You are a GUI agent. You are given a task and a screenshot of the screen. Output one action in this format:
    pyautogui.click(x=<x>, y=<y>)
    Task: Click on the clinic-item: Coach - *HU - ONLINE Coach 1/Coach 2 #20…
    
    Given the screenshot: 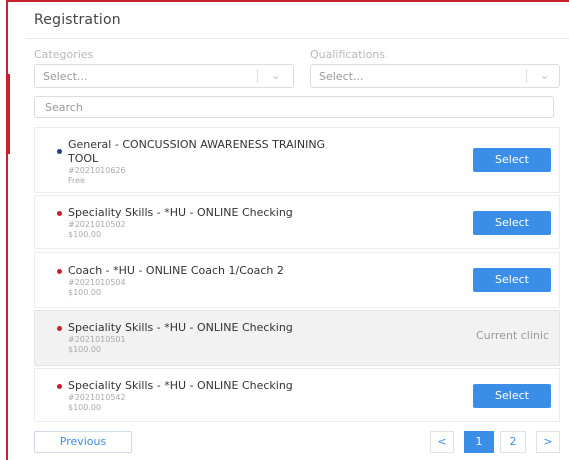 What is the action you would take?
    pyautogui.click(x=297, y=280)
    